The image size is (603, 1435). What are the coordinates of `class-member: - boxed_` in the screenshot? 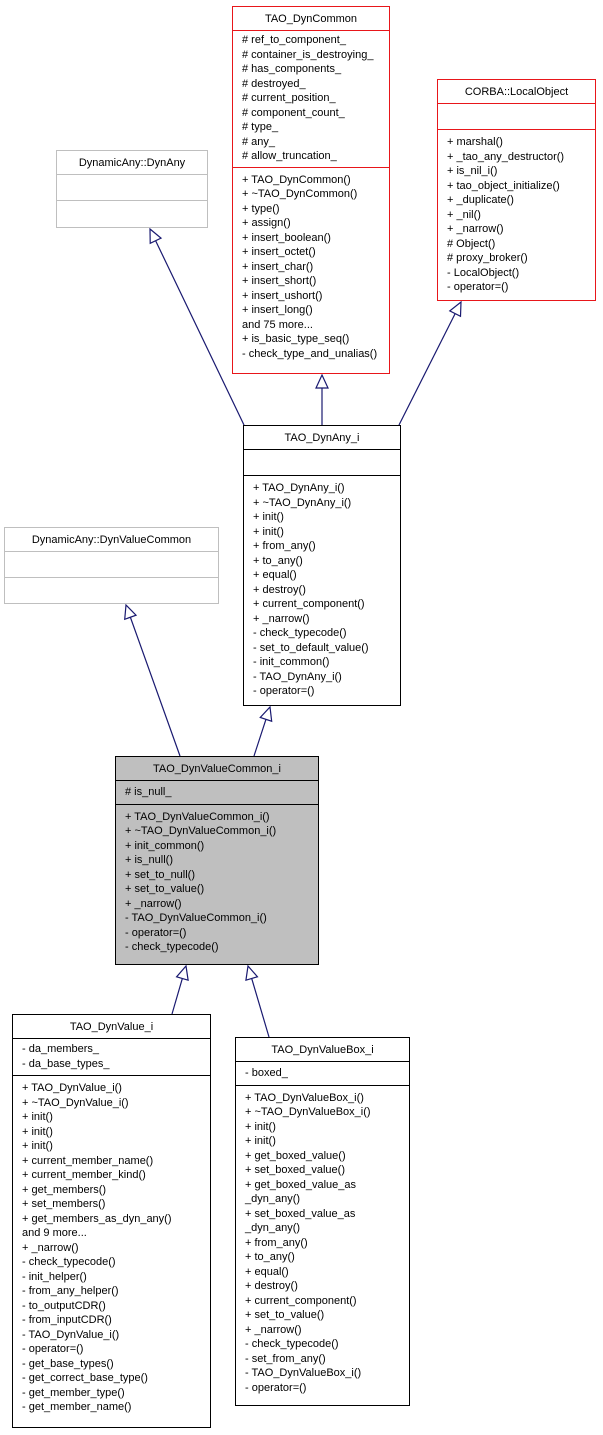 It's located at (323, 1073).